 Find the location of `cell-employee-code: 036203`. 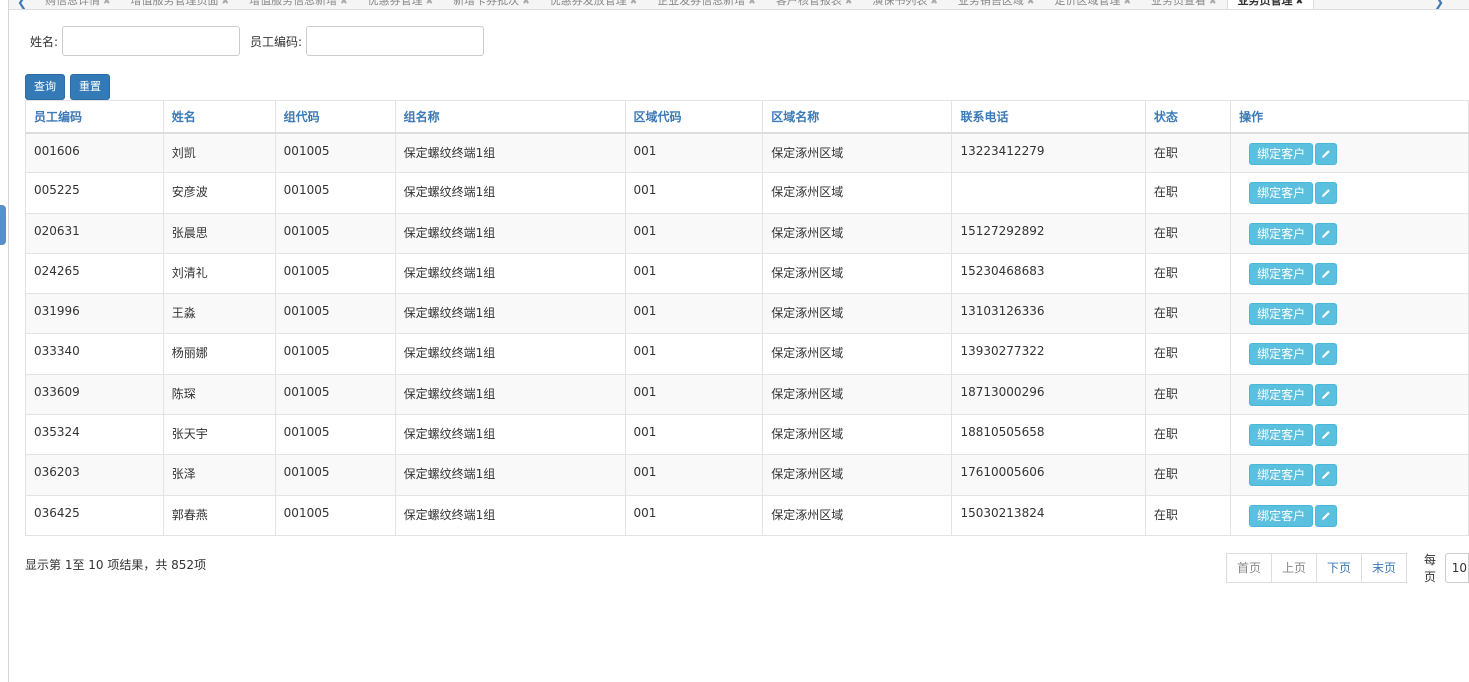

cell-employee-code: 036203 is located at coordinates (94, 475).